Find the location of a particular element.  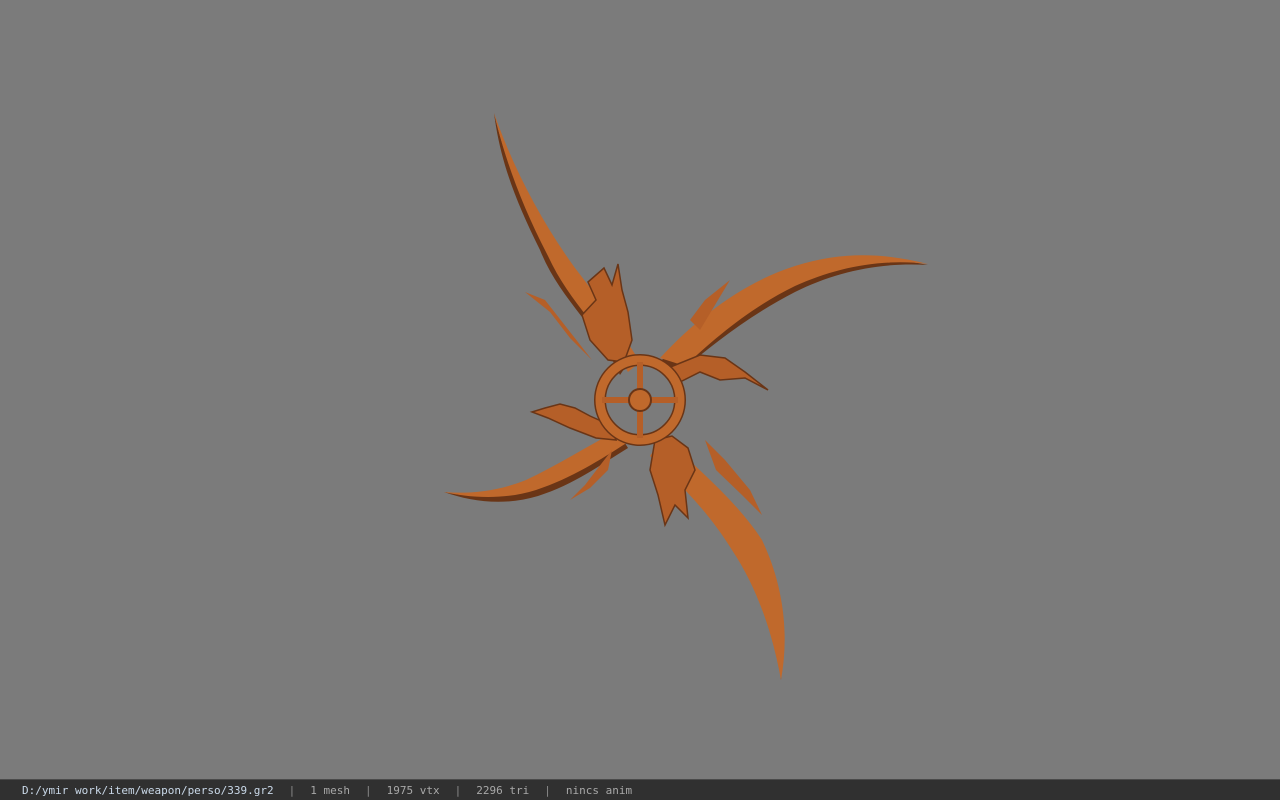

file-path-label: D:/ymir work/item/weapon/perso/339.gr2 is located at coordinates (148, 790).